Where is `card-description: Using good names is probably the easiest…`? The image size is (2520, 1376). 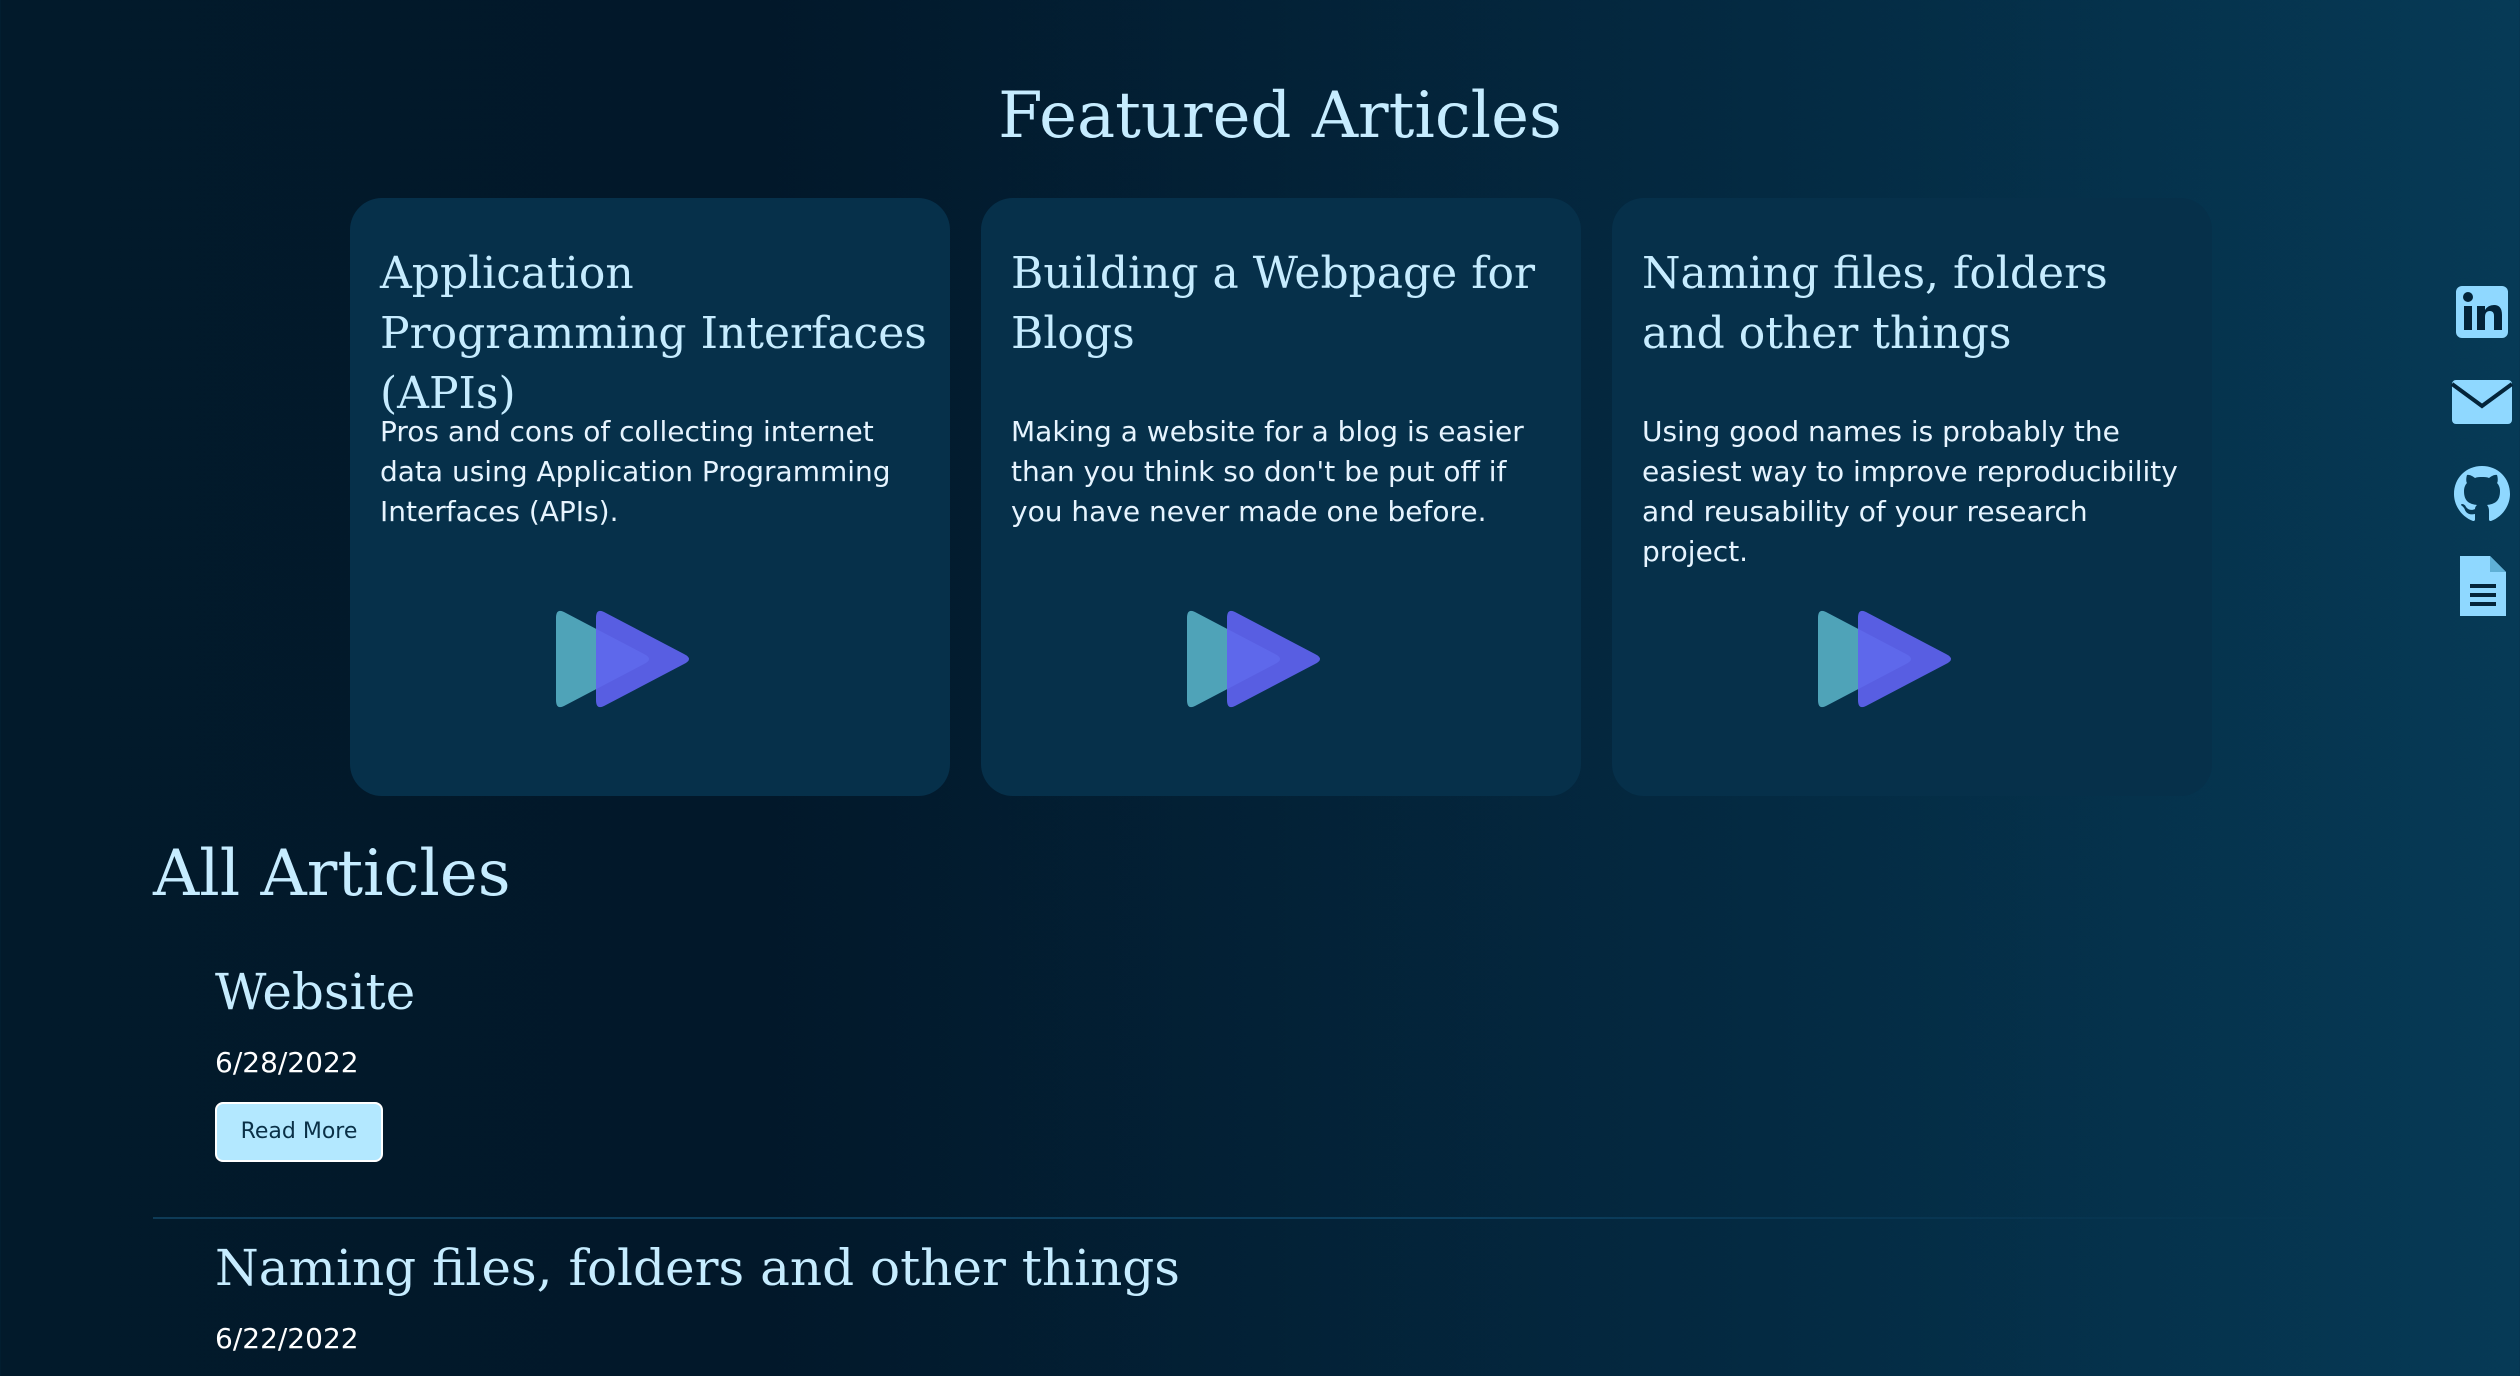
card-description: Using good names is probably the easiest… is located at coordinates (1910, 491).